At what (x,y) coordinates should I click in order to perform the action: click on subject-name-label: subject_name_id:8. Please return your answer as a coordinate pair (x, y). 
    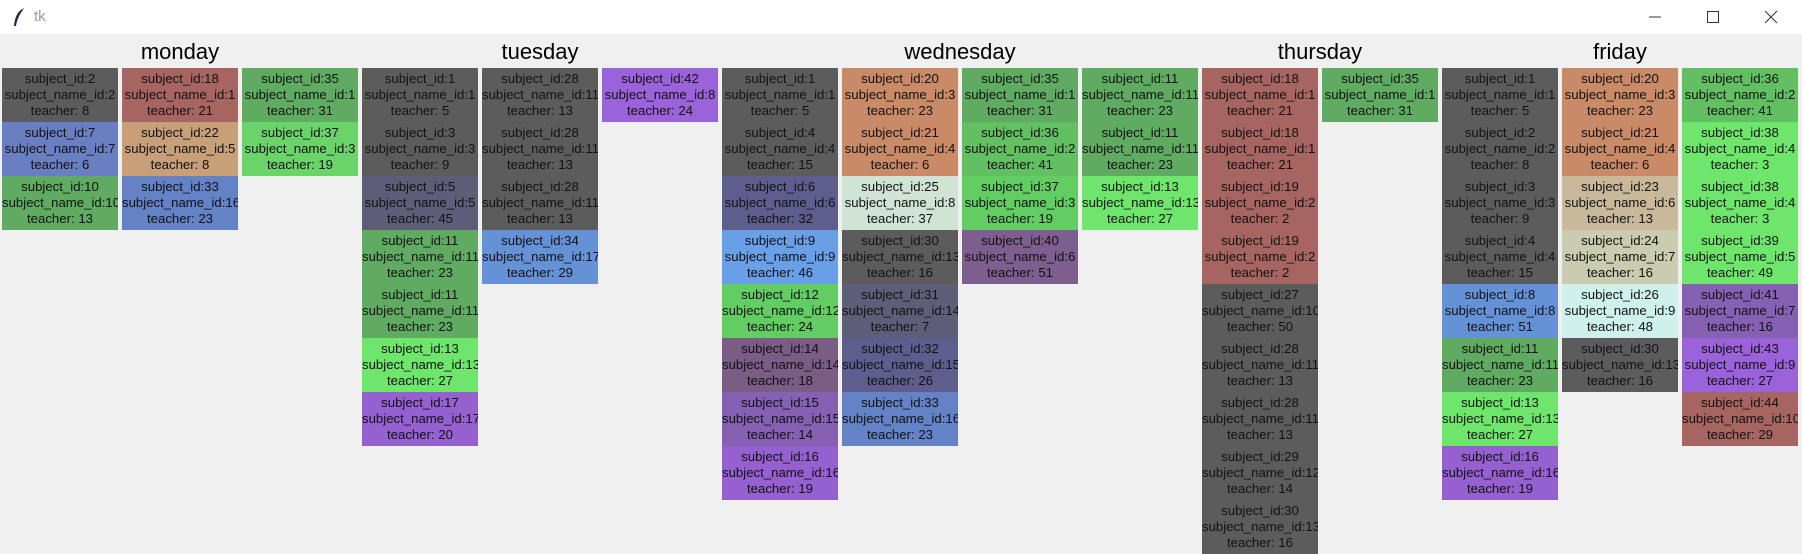
    Looking at the image, I should click on (900, 202).